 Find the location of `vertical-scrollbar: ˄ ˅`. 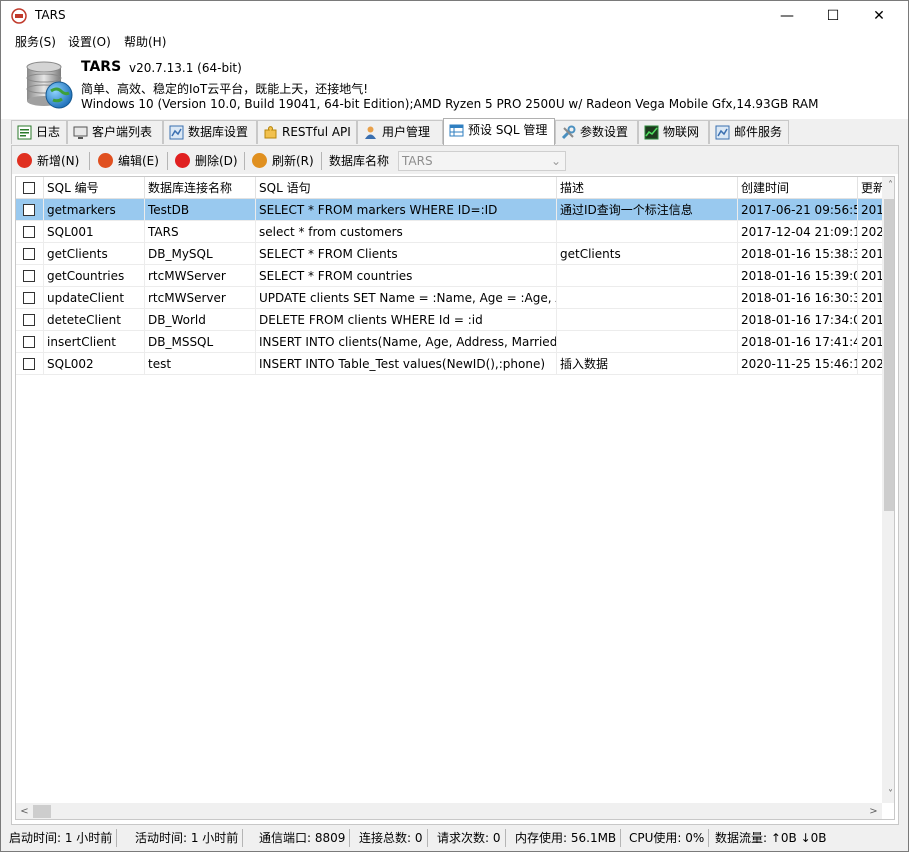

vertical-scrollbar: ˄ ˅ is located at coordinates (888, 490).